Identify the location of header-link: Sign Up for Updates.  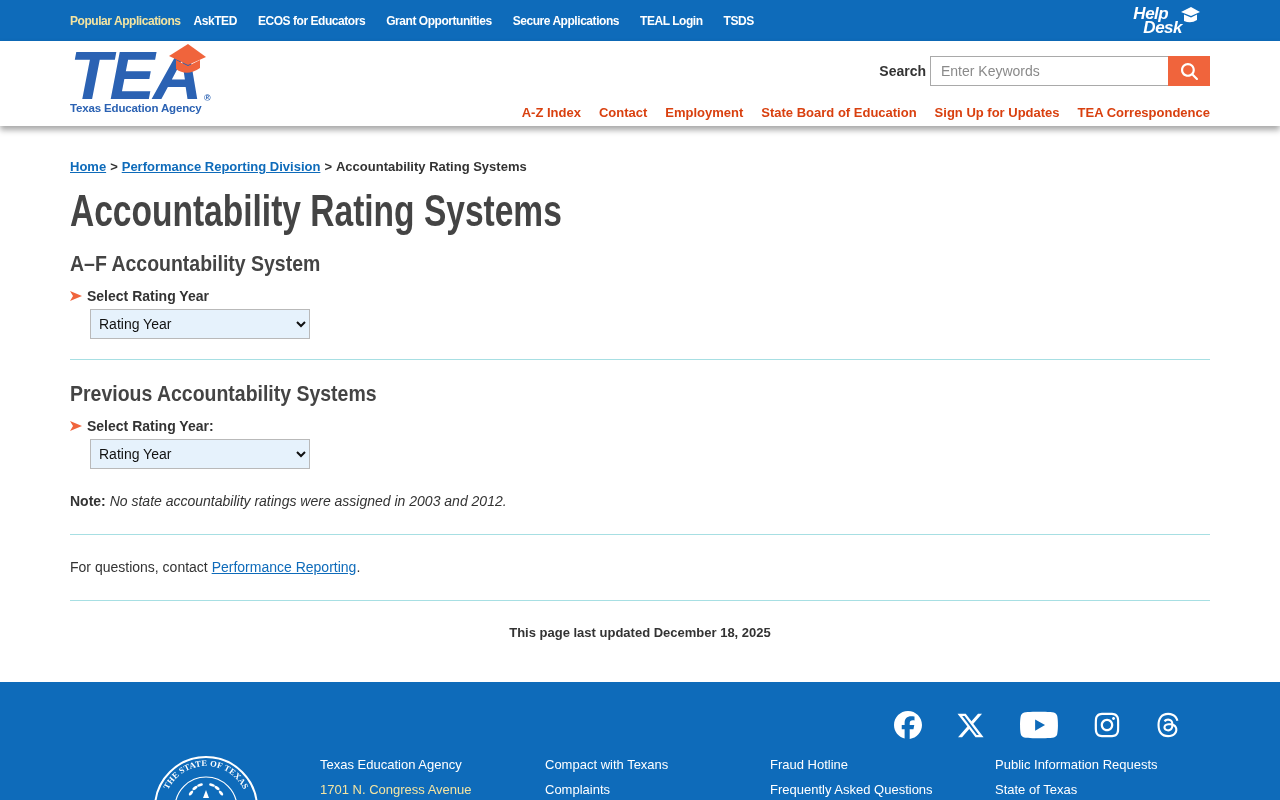
(997, 112).